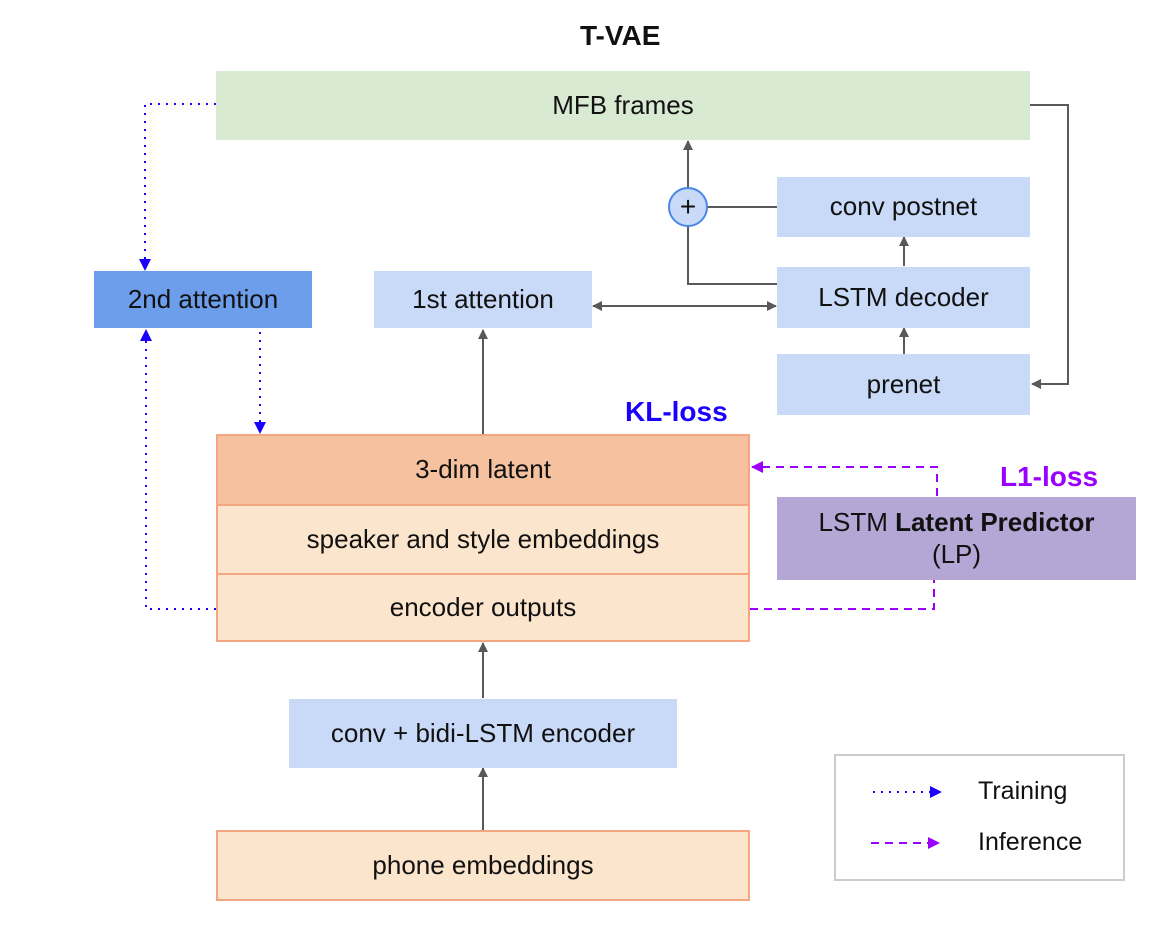  What do you see at coordinates (842, 595) in the screenshot?
I see `inference-outputs-to-lp` at bounding box center [842, 595].